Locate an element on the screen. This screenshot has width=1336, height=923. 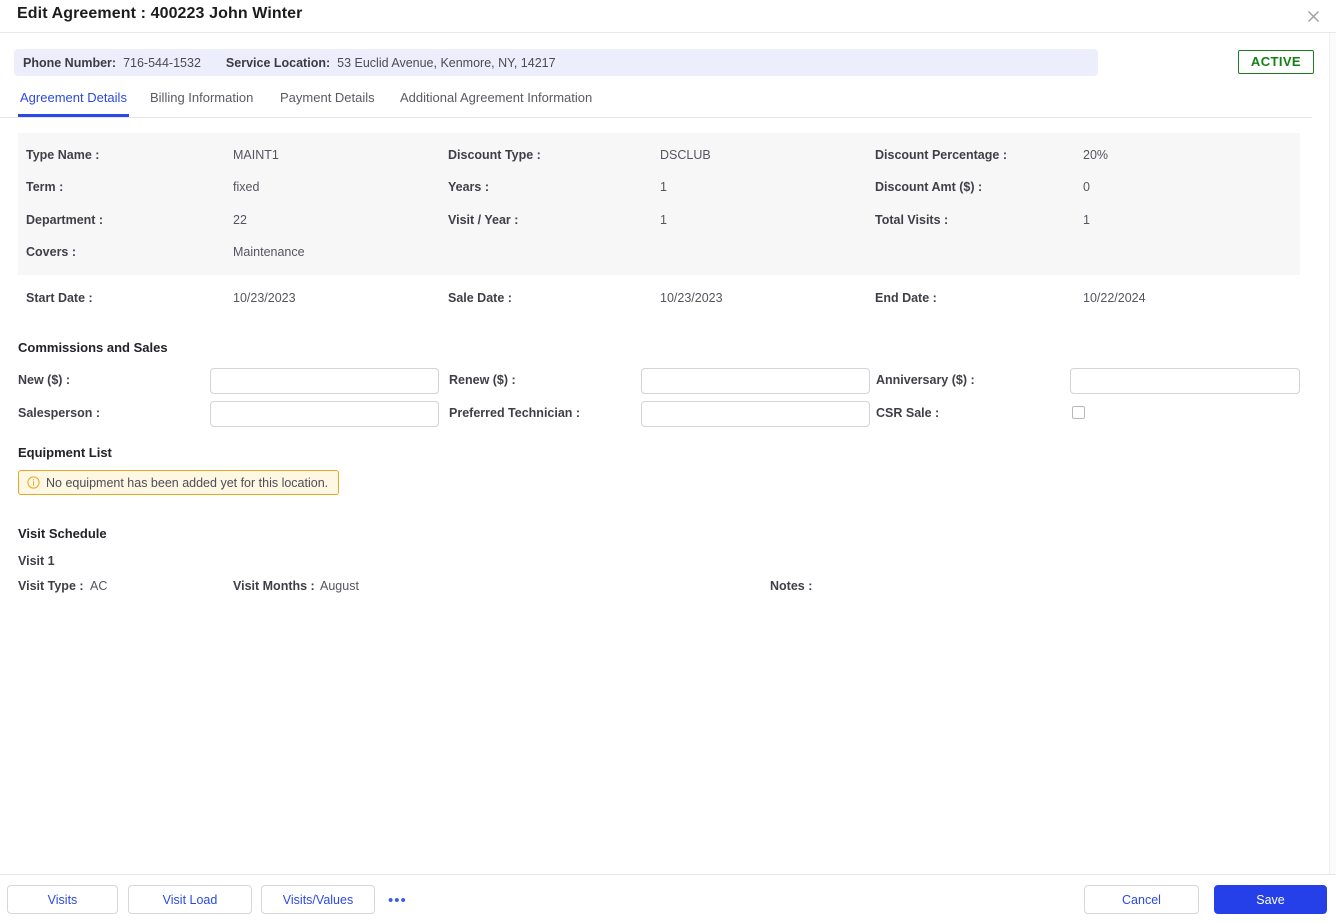
field-label-department: Department : is located at coordinates (65, 220).